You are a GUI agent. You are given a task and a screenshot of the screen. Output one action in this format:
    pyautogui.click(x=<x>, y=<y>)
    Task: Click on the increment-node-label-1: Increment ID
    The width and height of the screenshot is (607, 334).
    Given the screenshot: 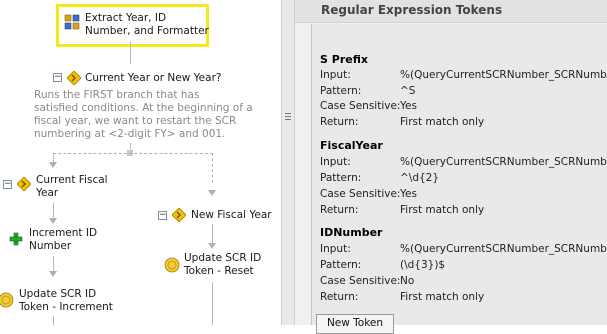 What is the action you would take?
    pyautogui.click(x=63, y=233)
    